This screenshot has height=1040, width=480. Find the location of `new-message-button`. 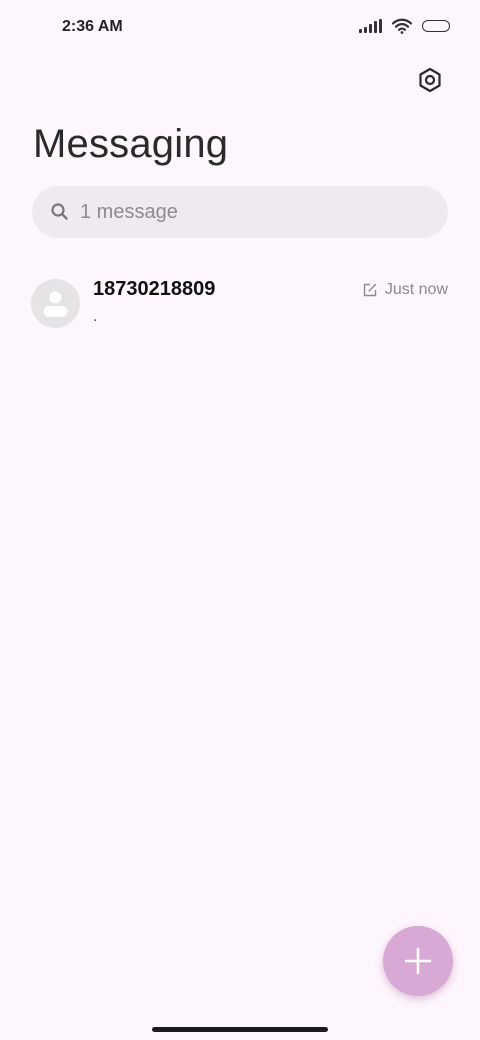

new-message-button is located at coordinates (418, 961).